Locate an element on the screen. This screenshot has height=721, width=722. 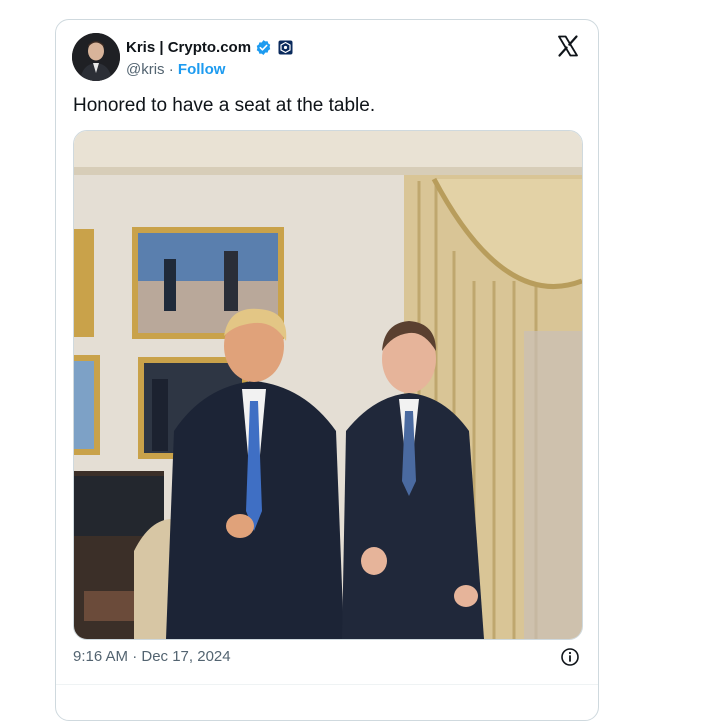
verified-badge-icon is located at coordinates (263, 47).